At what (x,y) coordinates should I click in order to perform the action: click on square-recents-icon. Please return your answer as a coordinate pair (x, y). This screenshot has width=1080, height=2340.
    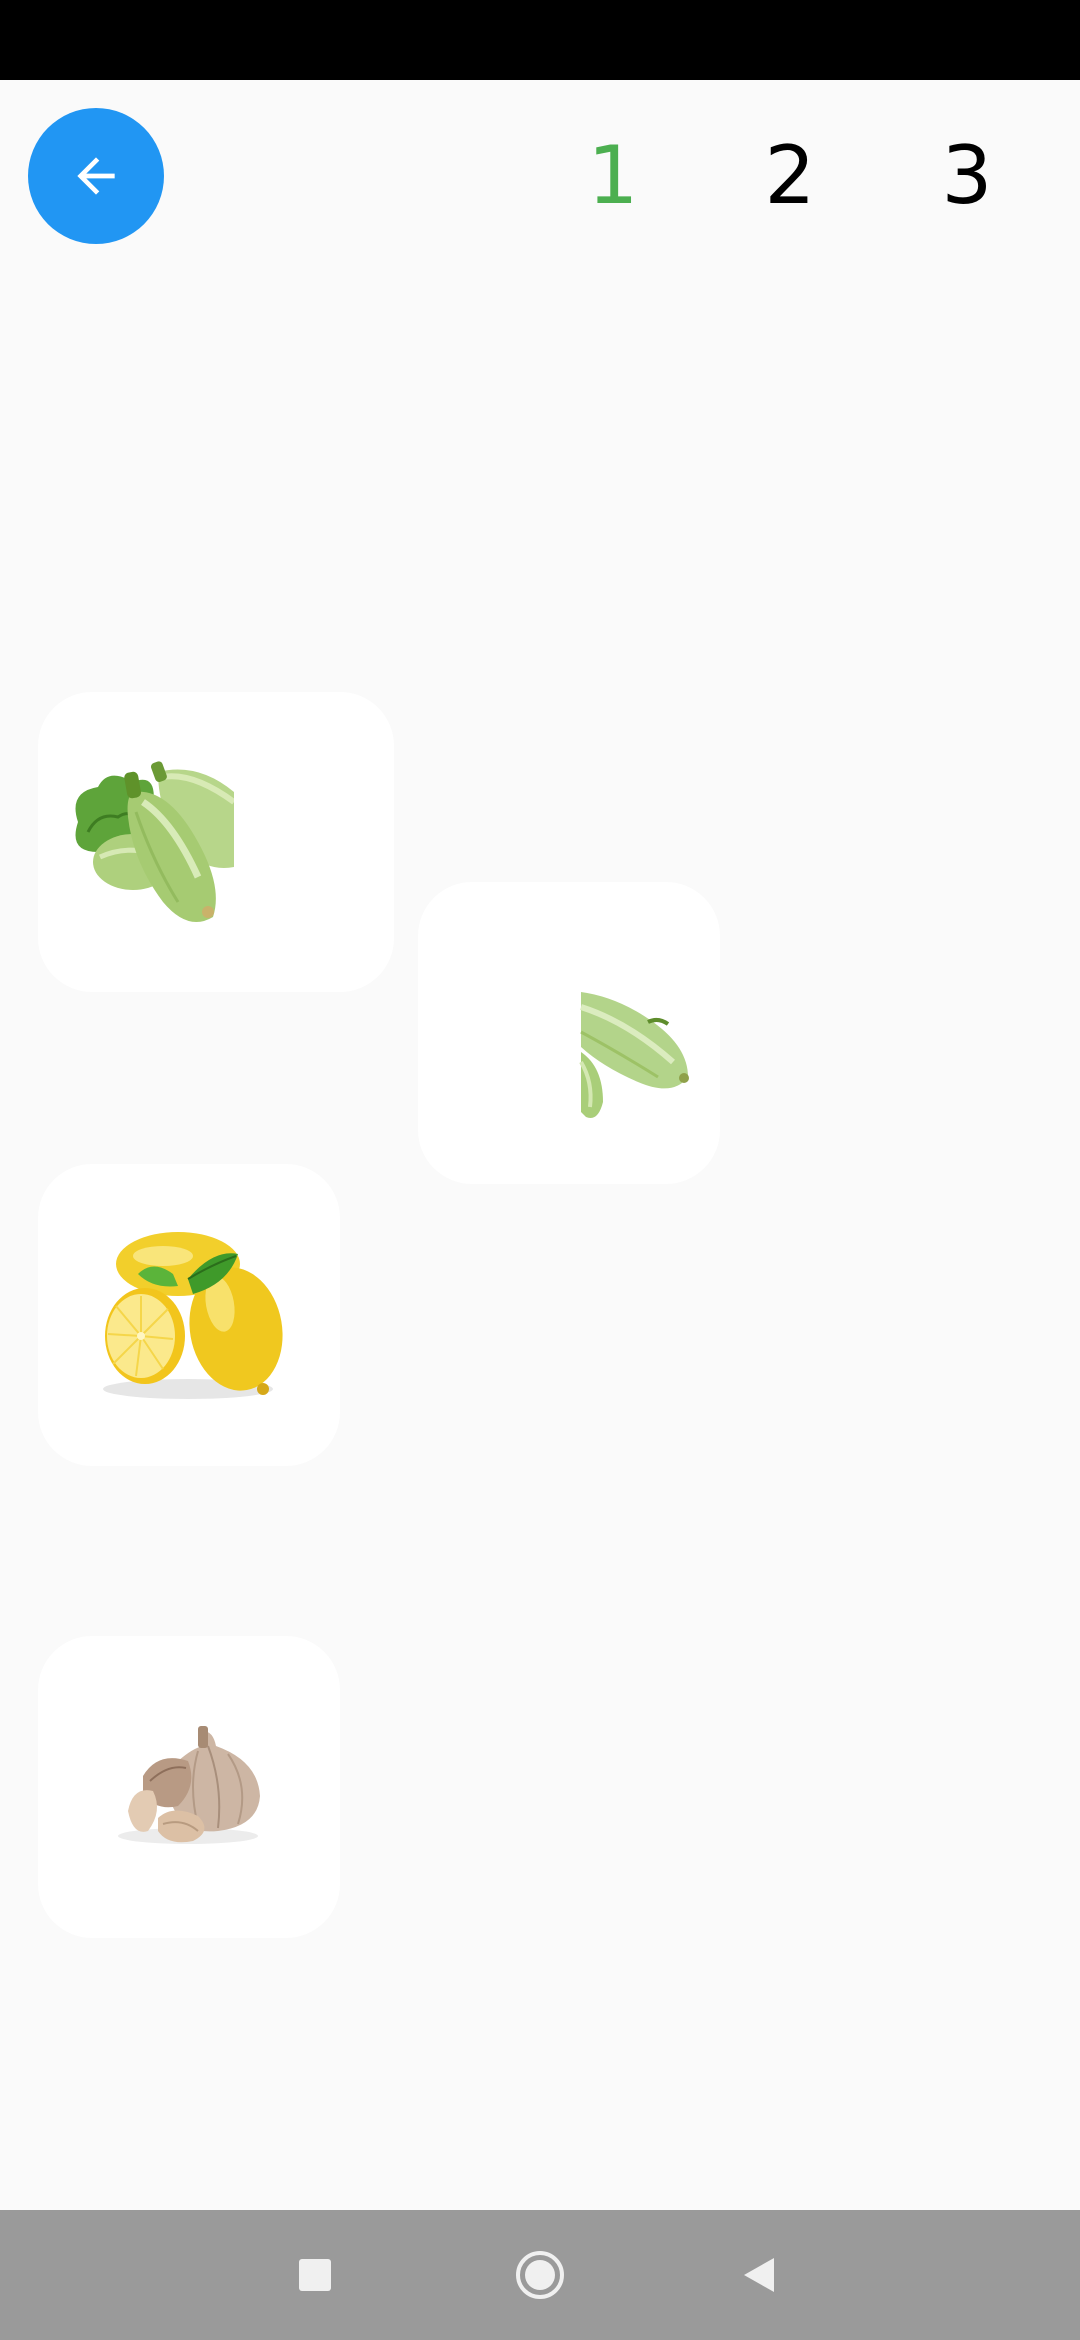
    Looking at the image, I should click on (315, 2275).